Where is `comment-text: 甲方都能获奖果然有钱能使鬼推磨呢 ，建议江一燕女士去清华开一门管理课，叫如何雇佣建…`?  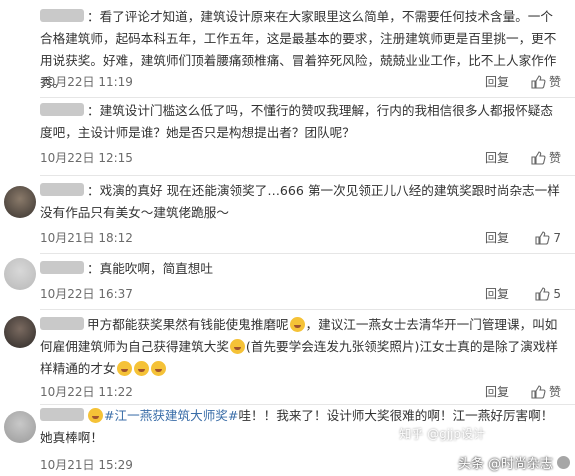 comment-text: 甲方都能获奖果然有钱能使鬼推磨呢 ，建议江一燕女士去清华开一门管理课，叫如何雇佣建… is located at coordinates (299, 346).